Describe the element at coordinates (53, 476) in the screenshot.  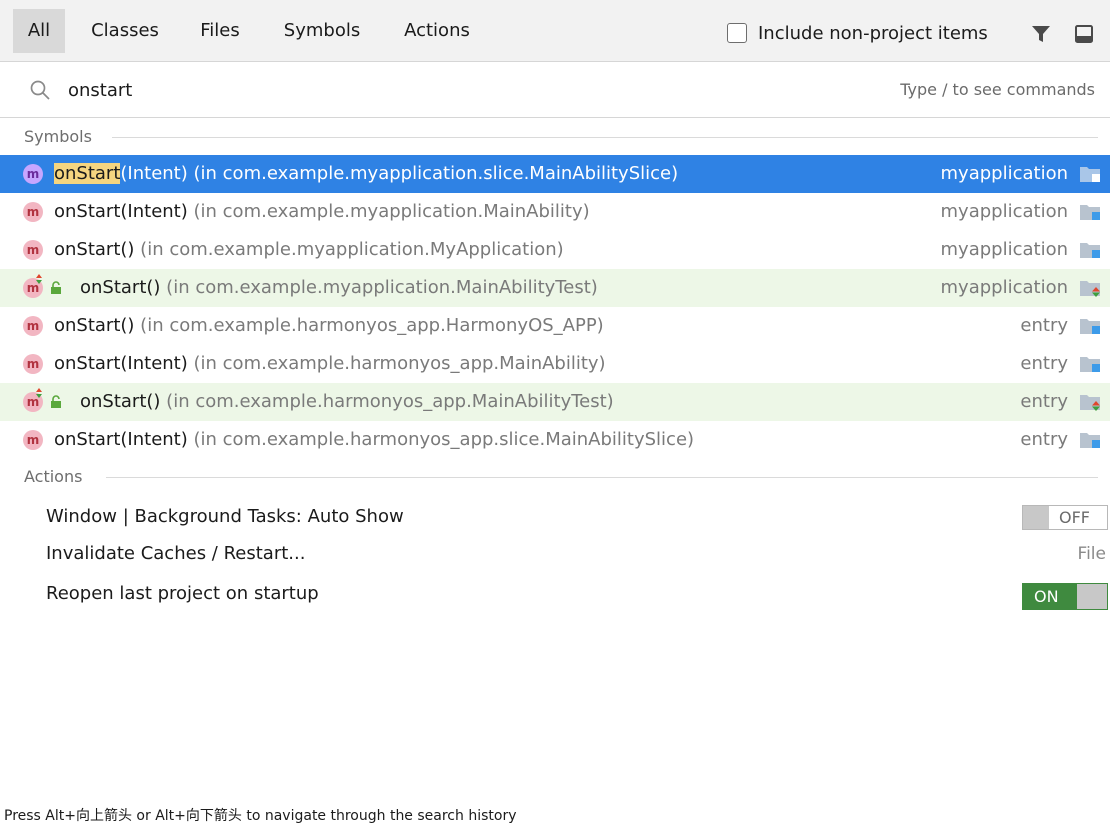
I see `section-actions-label: Actions` at that location.